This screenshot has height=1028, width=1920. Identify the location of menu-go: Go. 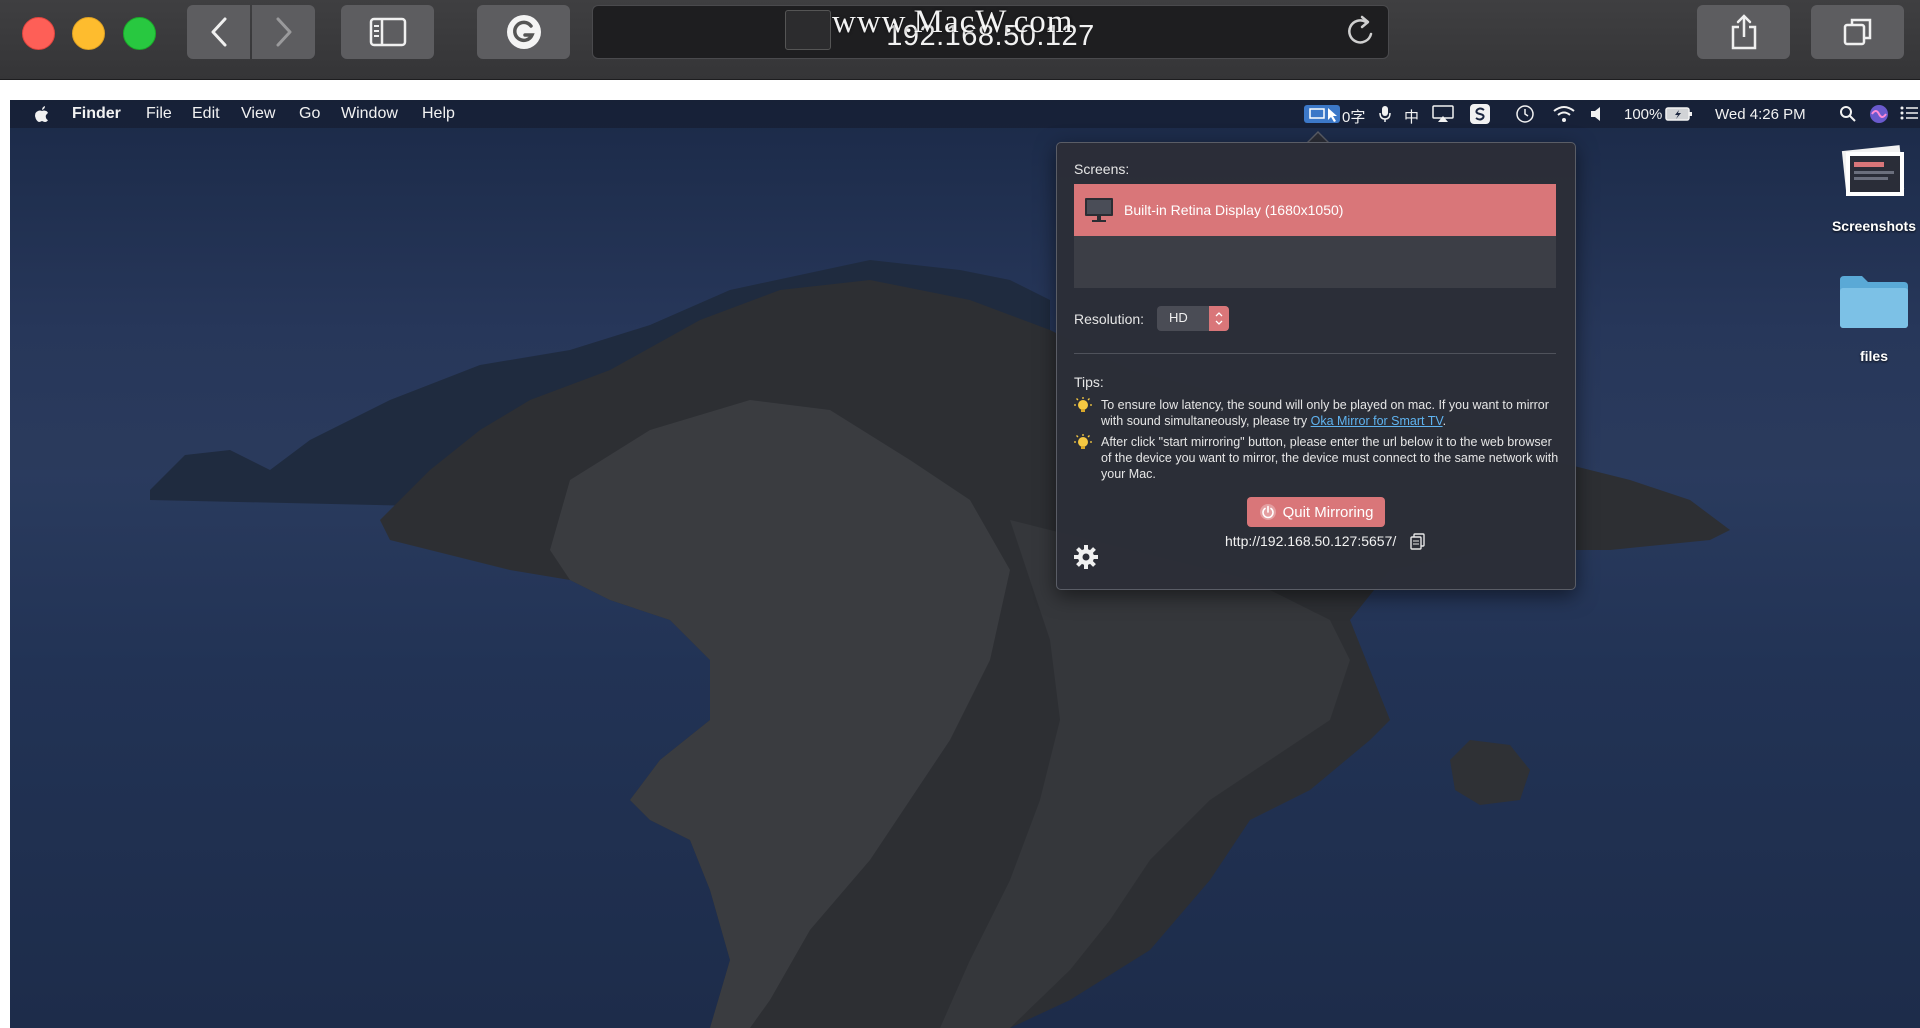
(309, 114).